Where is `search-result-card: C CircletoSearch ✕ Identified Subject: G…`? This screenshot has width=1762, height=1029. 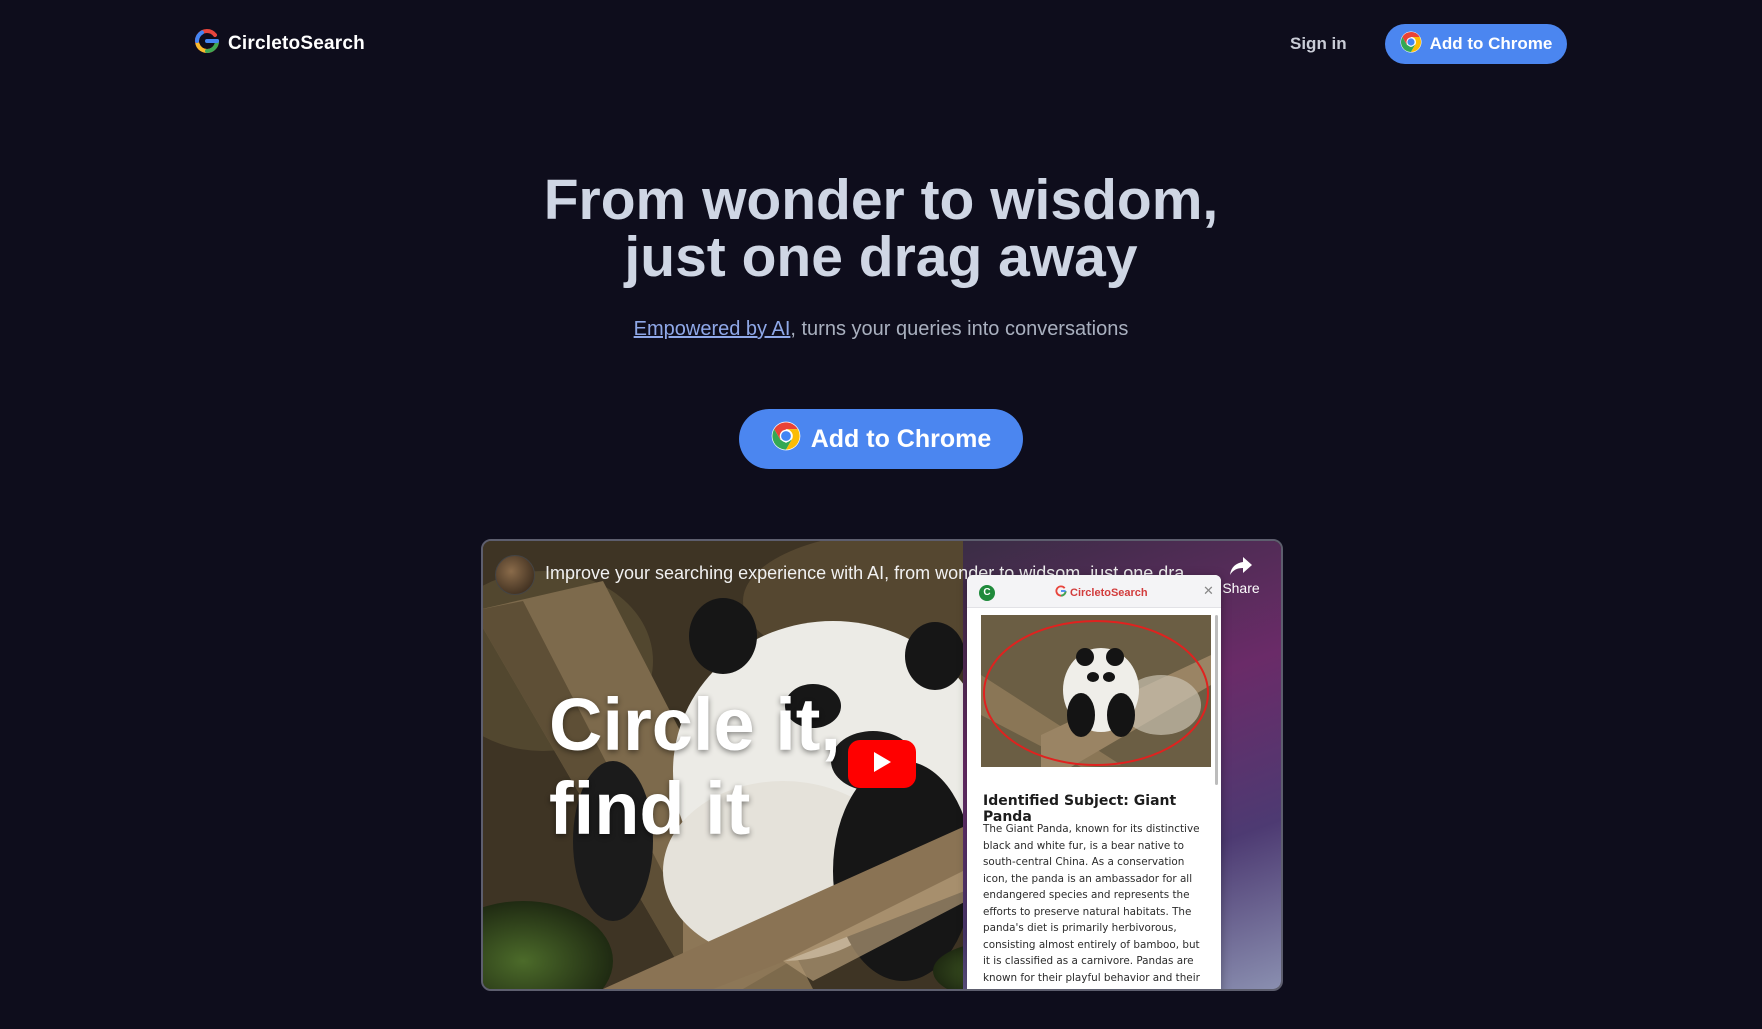 search-result-card: C CircletoSearch ✕ Identified Subject: G… is located at coordinates (1094, 782).